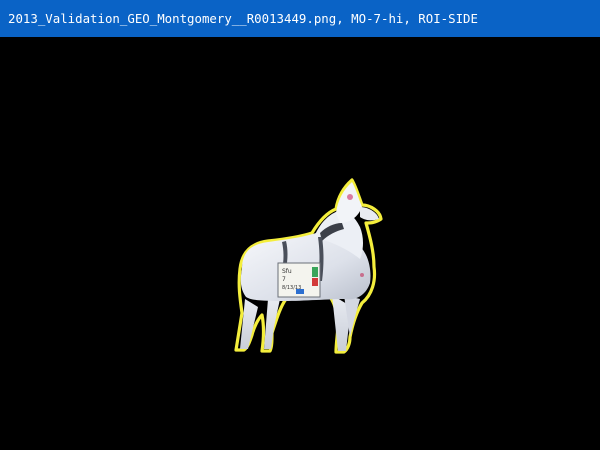 The image size is (600, 450). I want to click on id-tag: Sfu 7 8/13/13, so click(299, 280).